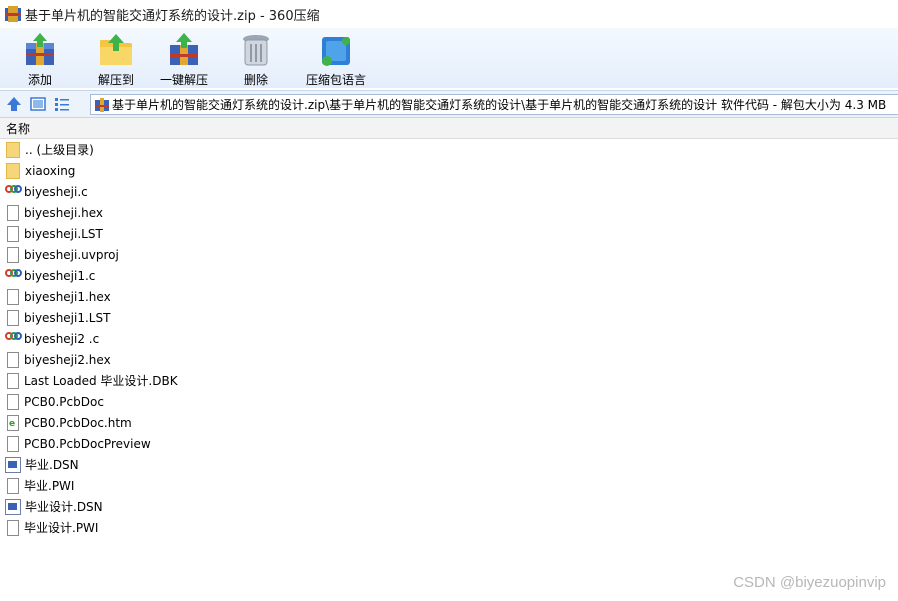  What do you see at coordinates (61, 528) in the screenshot?
I see `file-name: 毕业设计.PWI` at bounding box center [61, 528].